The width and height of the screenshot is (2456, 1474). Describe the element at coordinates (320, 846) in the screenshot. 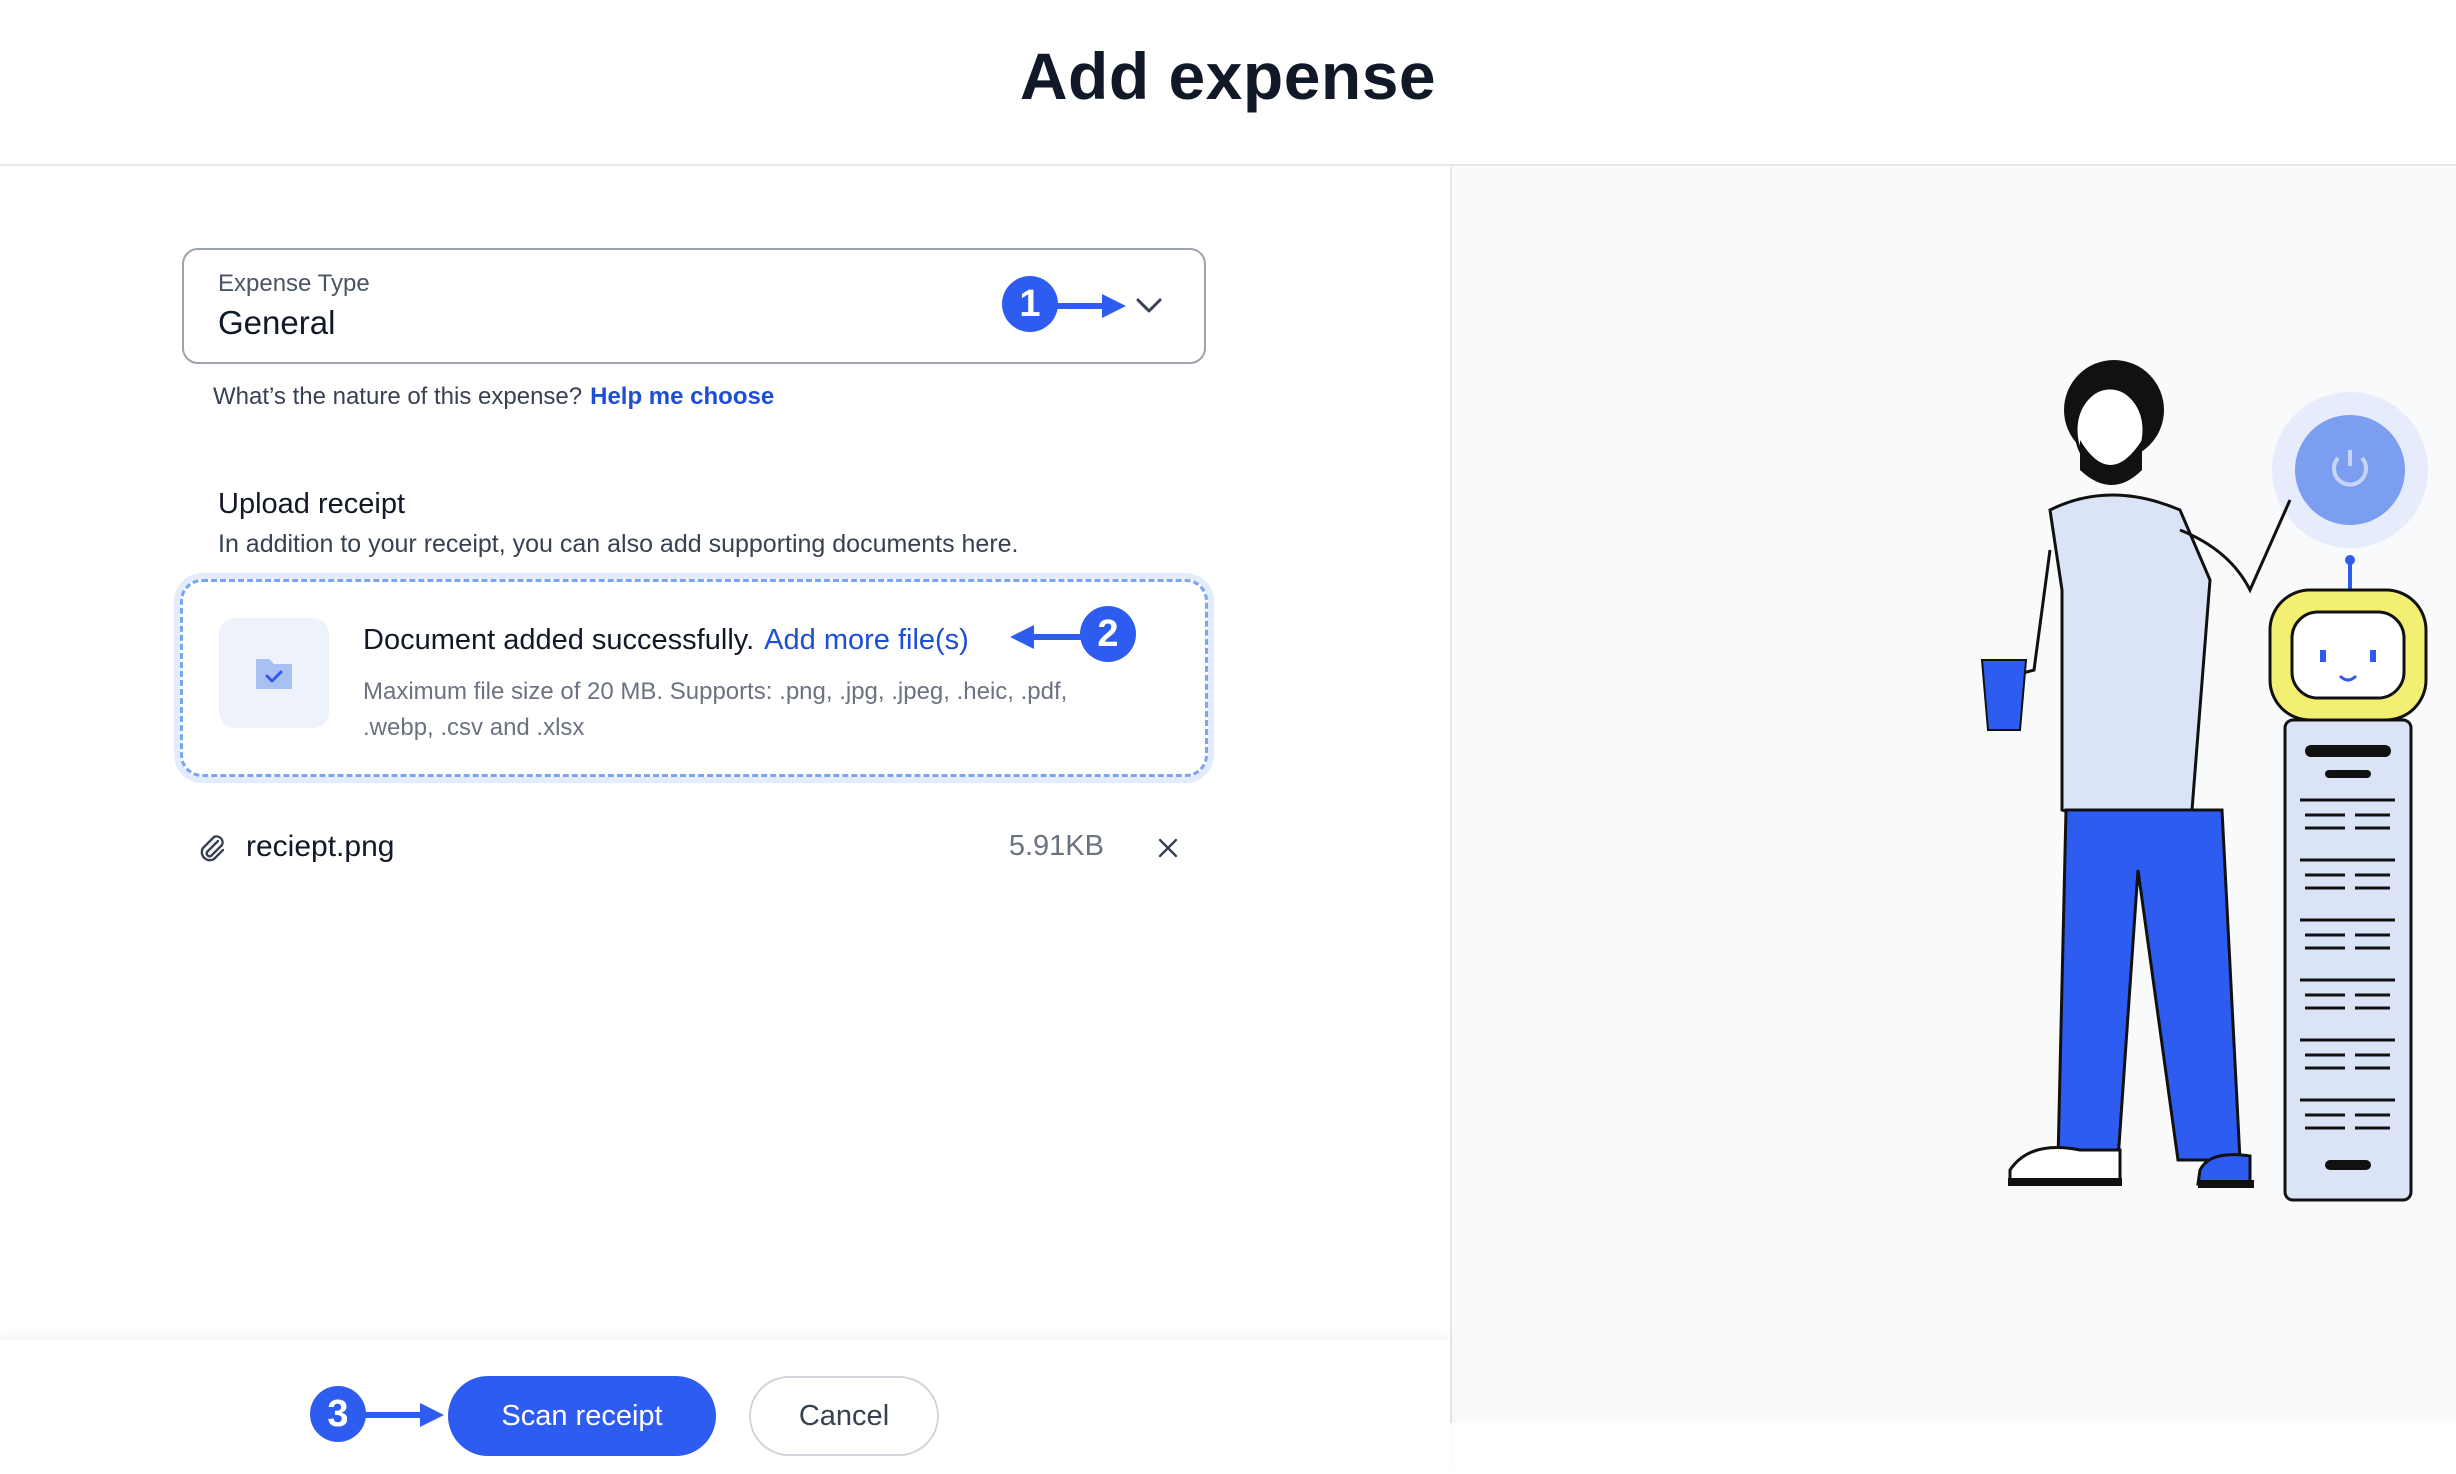

I see `file-name: reciept.png` at that location.